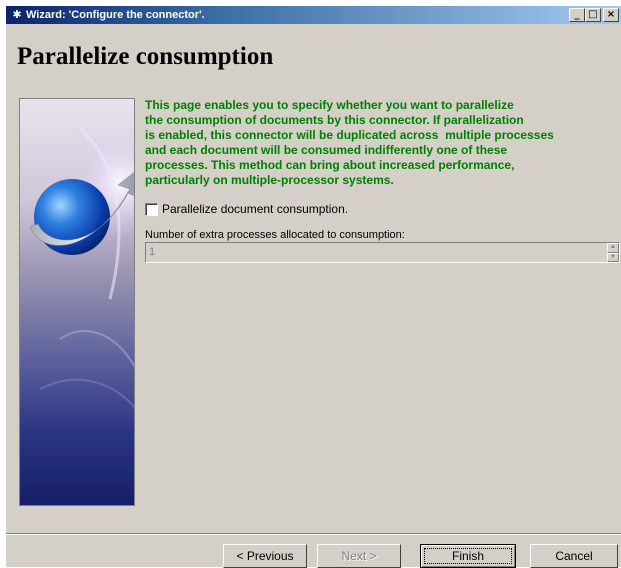  I want to click on close-button: ×, so click(611, 15).